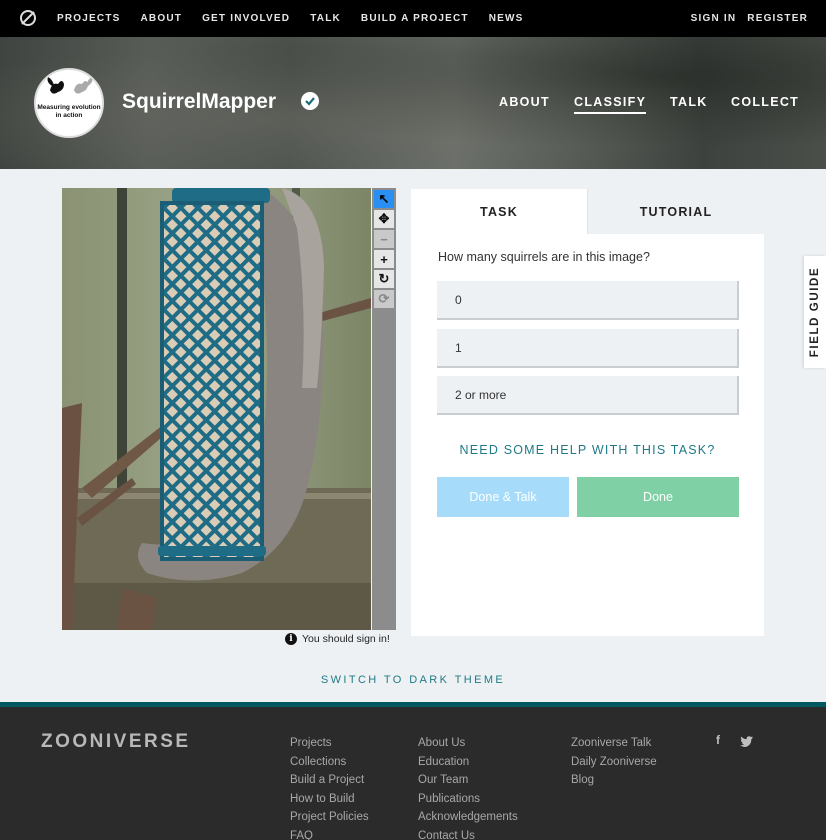  What do you see at coordinates (384, 279) in the screenshot?
I see `rotate-icon: ↻` at bounding box center [384, 279].